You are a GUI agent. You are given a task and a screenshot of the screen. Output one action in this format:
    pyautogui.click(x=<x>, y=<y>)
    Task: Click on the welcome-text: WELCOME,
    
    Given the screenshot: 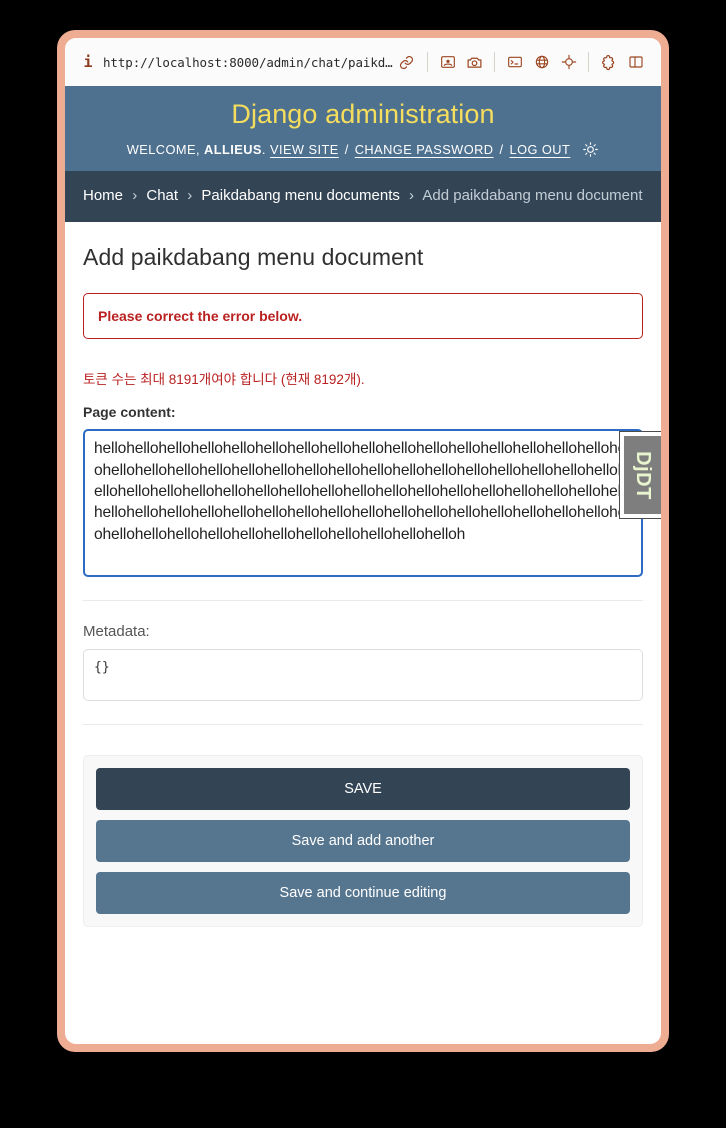 What is the action you would take?
    pyautogui.click(x=163, y=149)
    